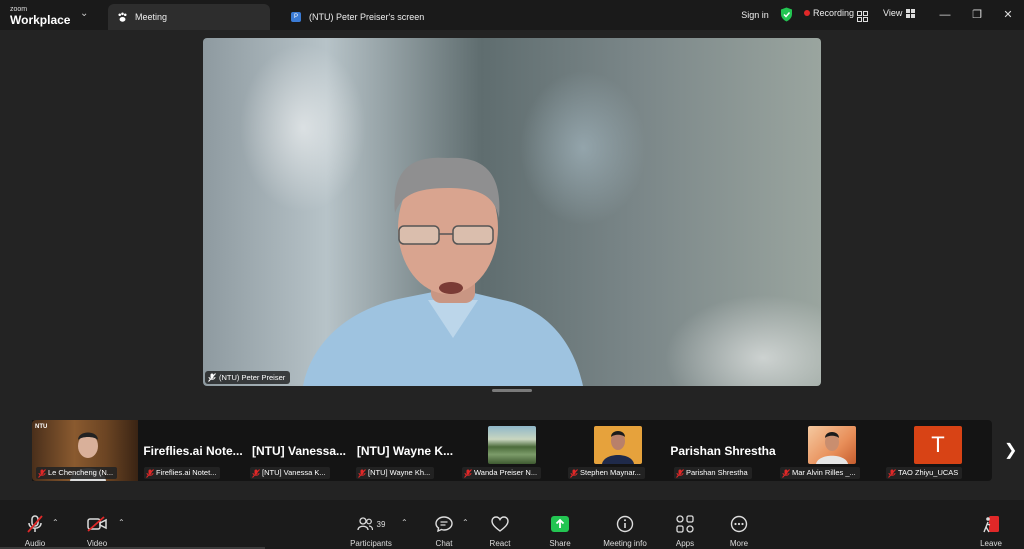 The image size is (1024, 549). Describe the element at coordinates (685, 543) in the screenshot. I see `apps-label: Apps` at that location.